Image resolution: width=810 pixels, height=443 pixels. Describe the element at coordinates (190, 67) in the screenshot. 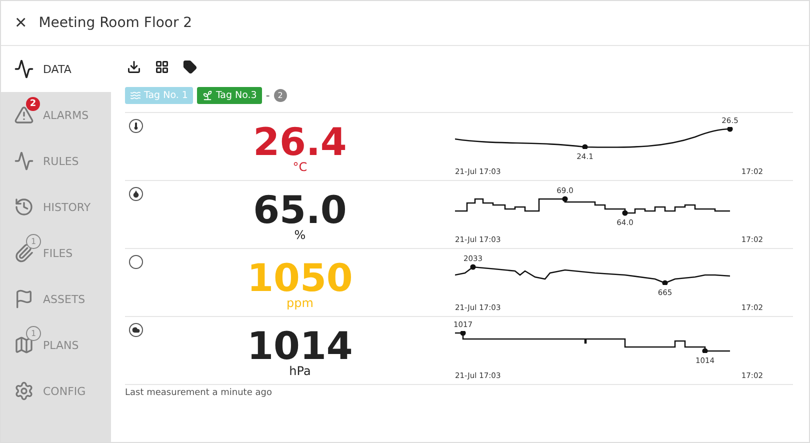

I see `tag-icon` at that location.